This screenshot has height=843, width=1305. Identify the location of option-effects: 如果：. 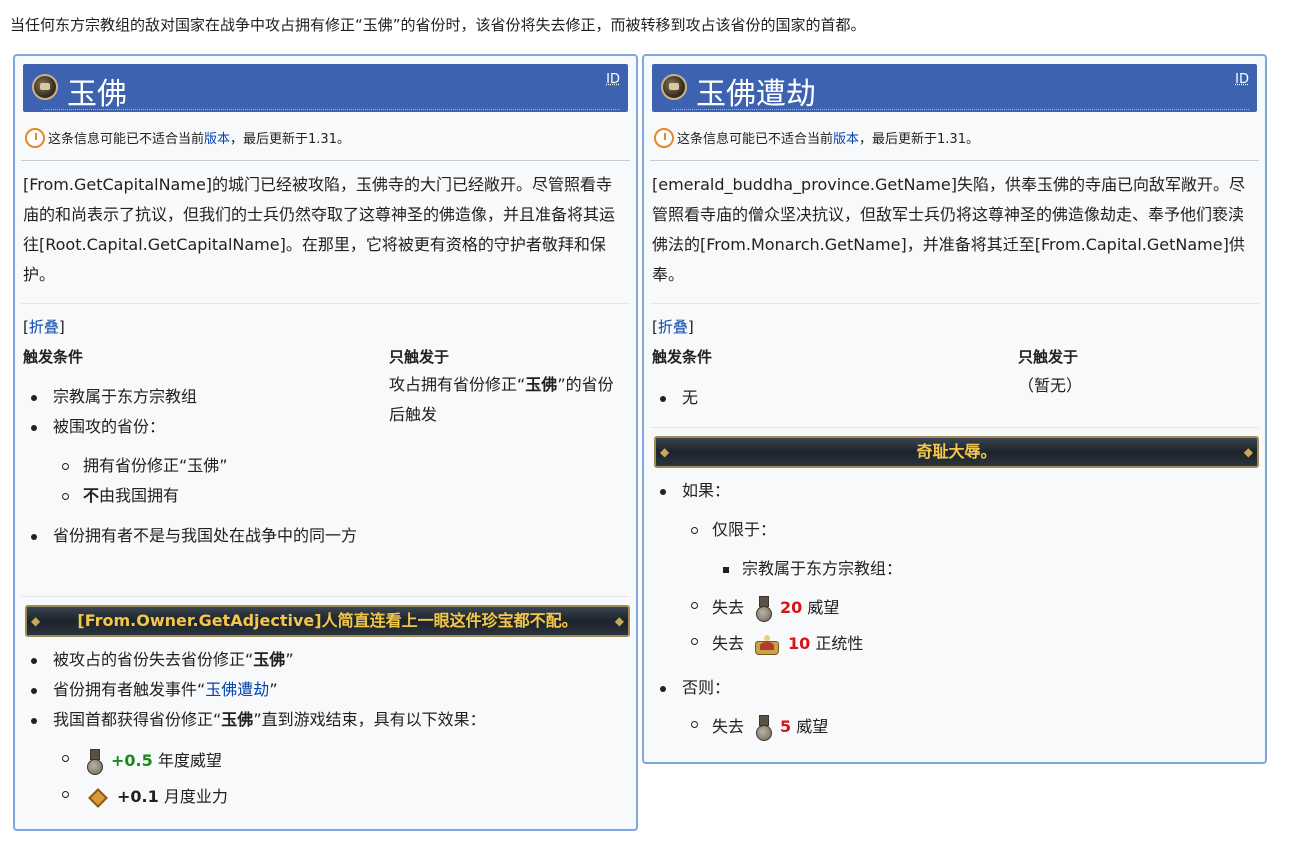
(694, 491).